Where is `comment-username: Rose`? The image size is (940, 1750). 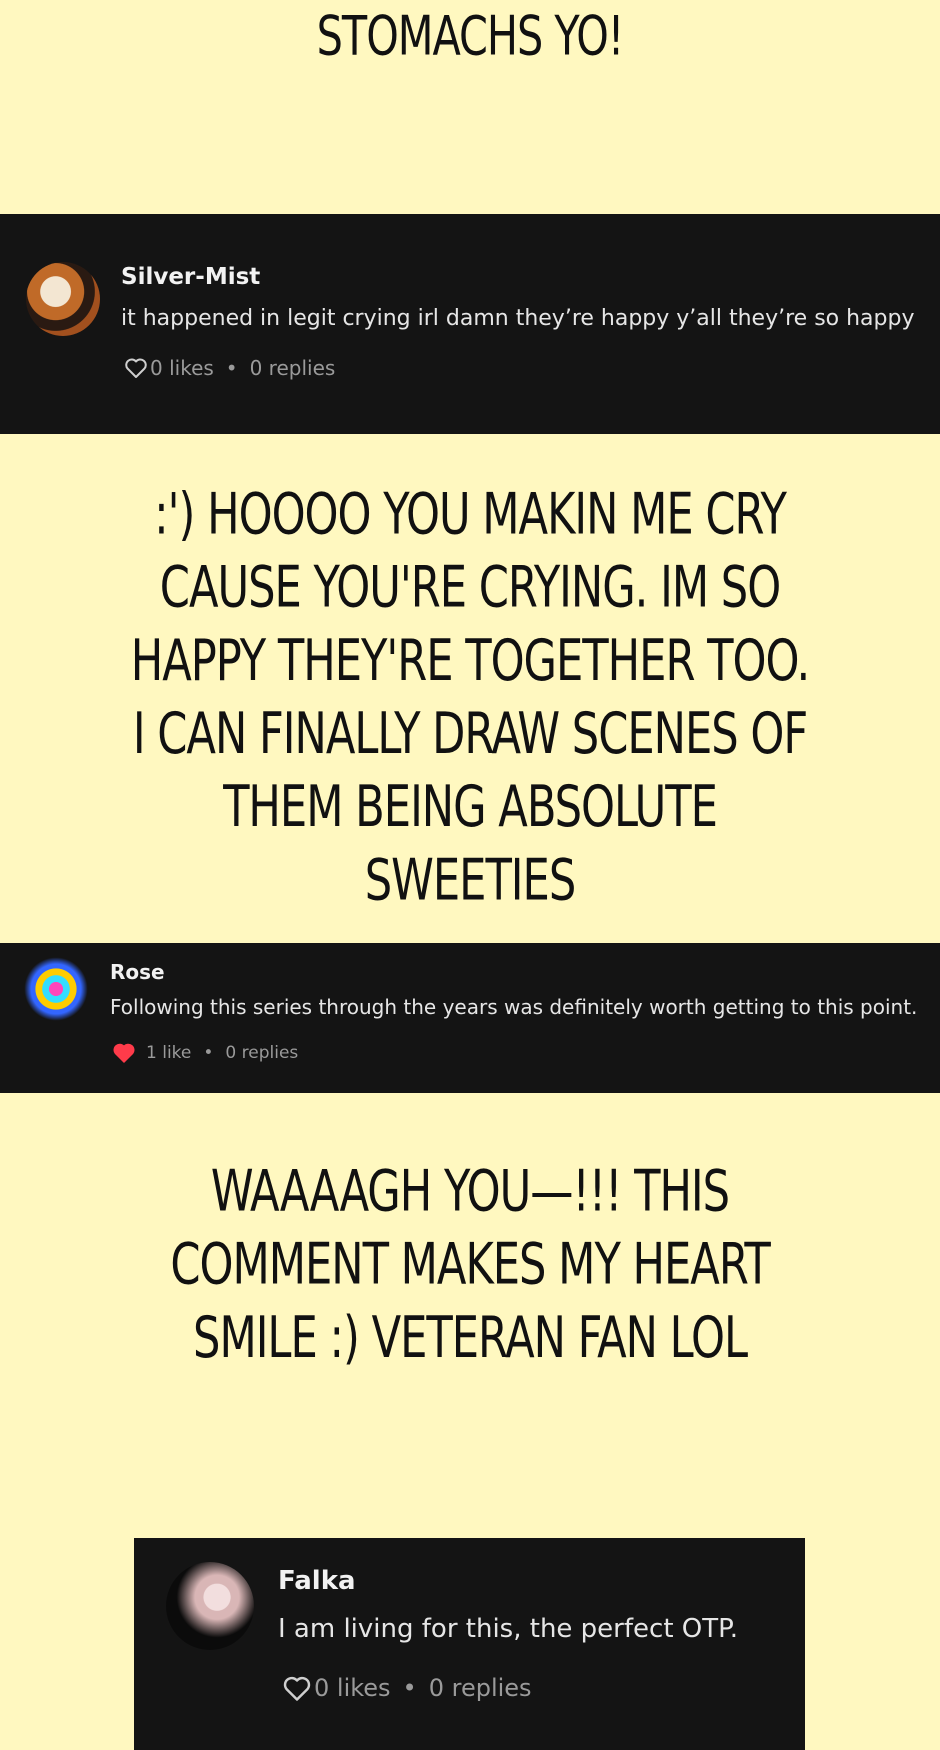
comment-username: Rose is located at coordinates (137, 972).